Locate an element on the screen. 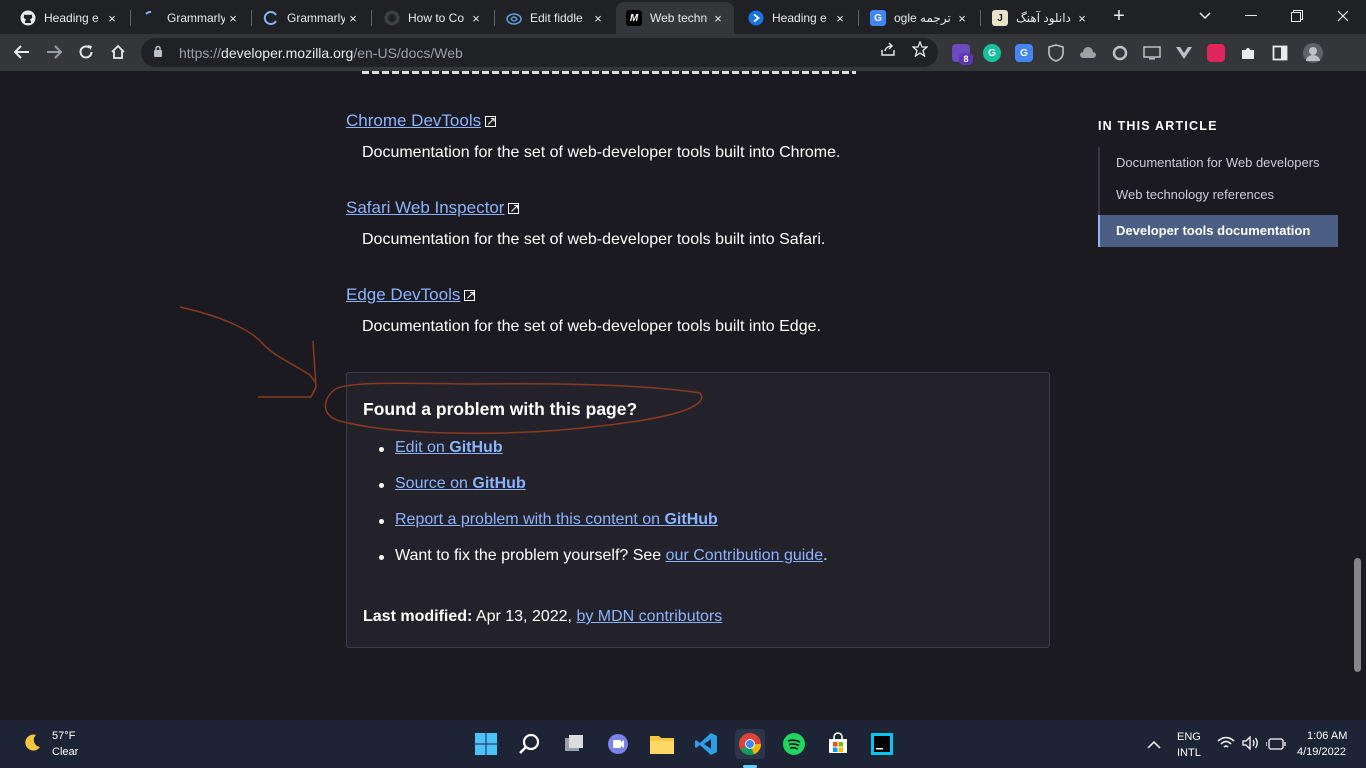  tab-8: G ogle ترجمه × is located at coordinates (919, 18).